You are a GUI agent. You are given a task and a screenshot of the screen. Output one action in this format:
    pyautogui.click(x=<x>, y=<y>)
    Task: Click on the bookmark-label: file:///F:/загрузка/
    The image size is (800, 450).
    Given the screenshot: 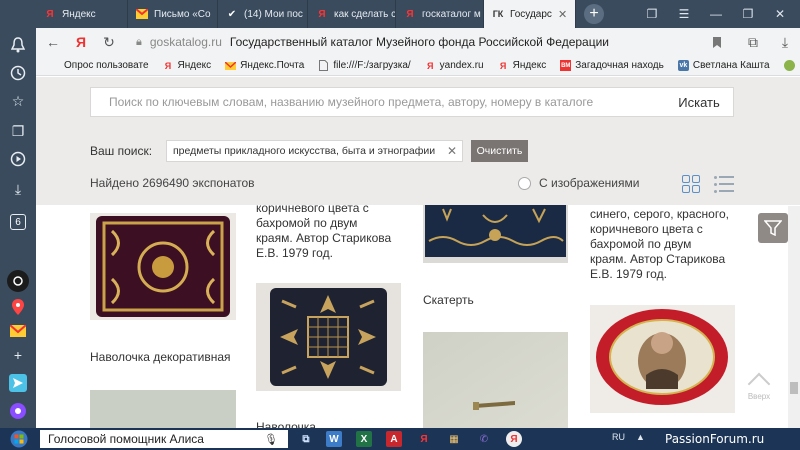 What is the action you would take?
    pyautogui.click(x=372, y=65)
    